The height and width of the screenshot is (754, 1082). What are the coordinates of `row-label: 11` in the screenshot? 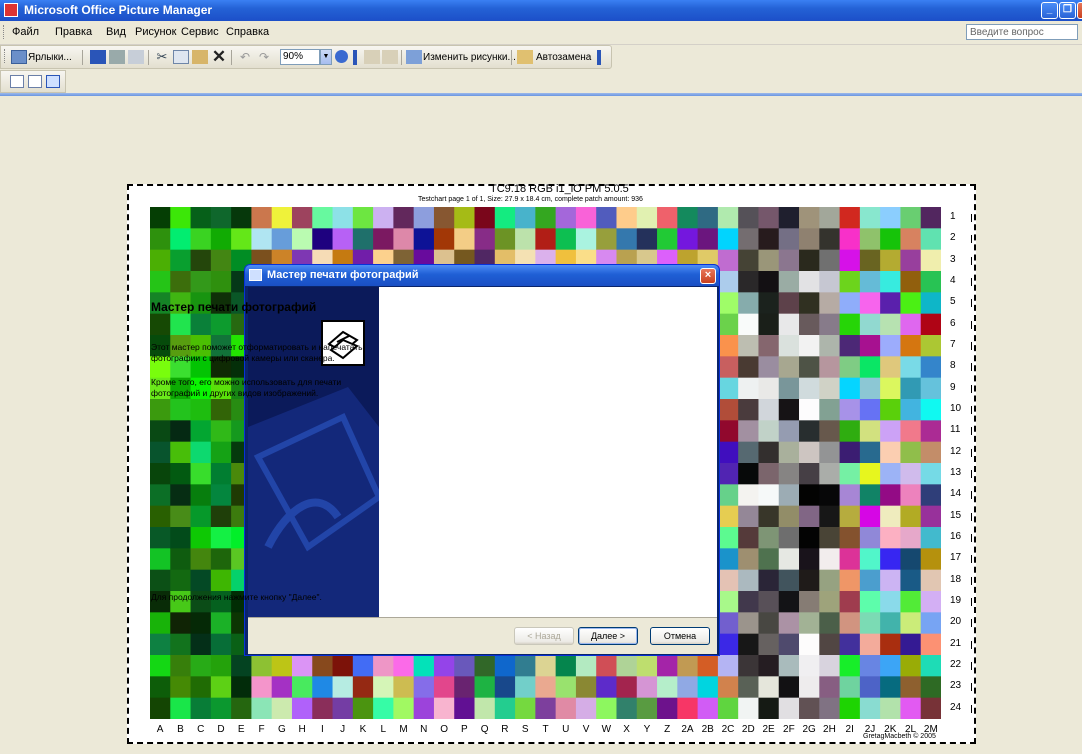 It's located at (962, 430).